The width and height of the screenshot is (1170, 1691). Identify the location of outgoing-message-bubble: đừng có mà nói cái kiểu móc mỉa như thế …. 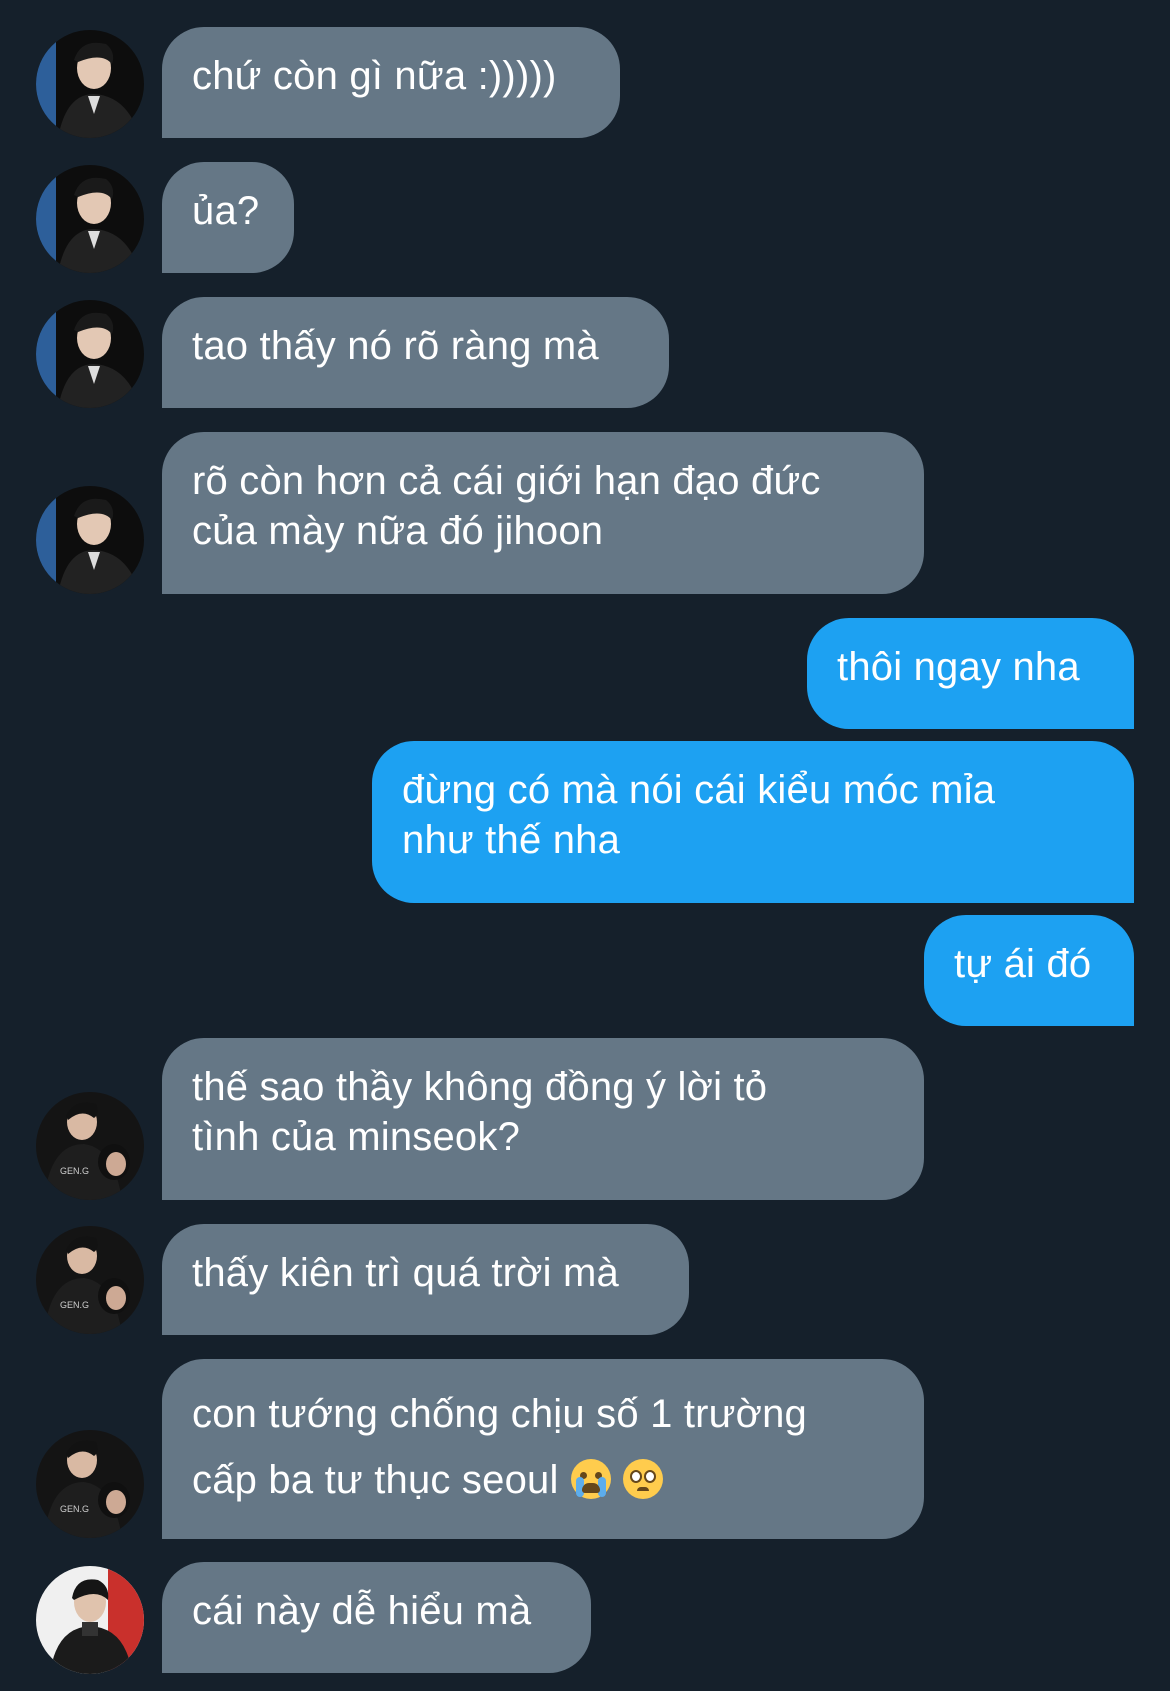
(753, 822).